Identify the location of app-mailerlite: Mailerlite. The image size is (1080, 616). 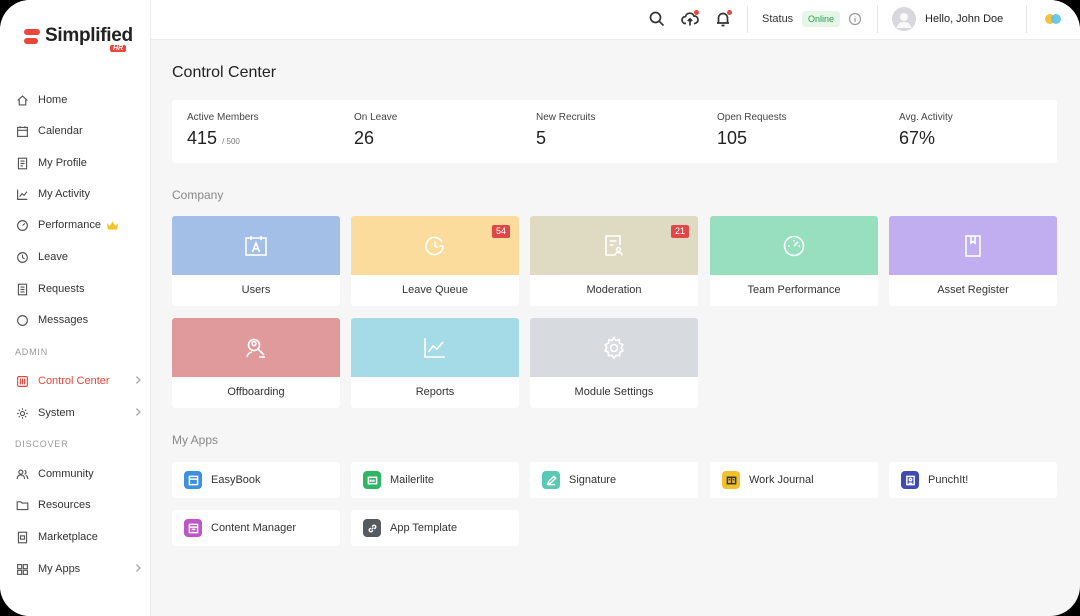
(435, 480).